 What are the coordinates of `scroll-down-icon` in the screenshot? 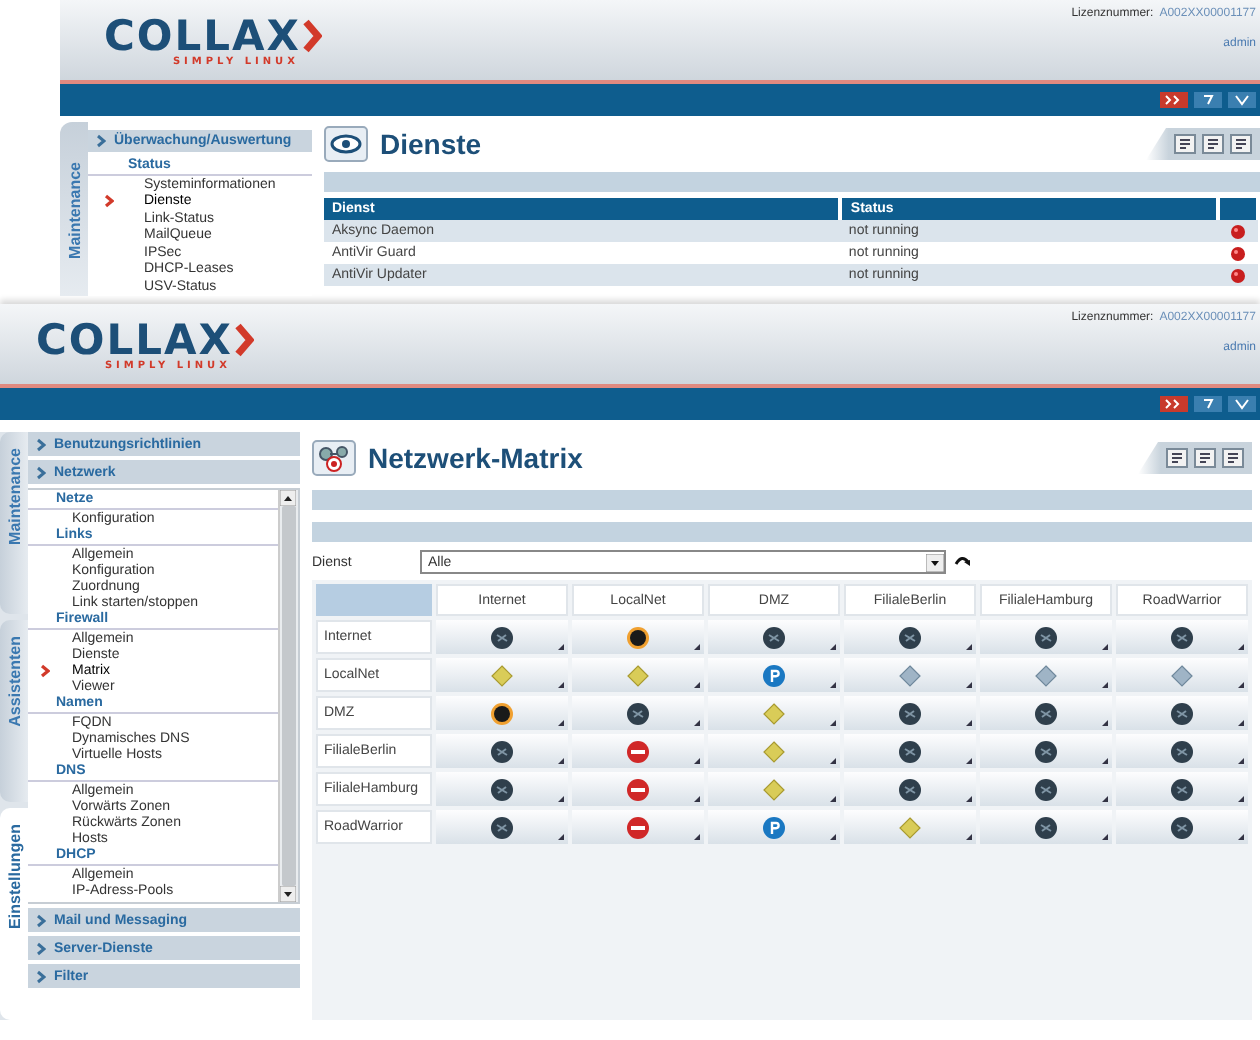 It's located at (288, 894).